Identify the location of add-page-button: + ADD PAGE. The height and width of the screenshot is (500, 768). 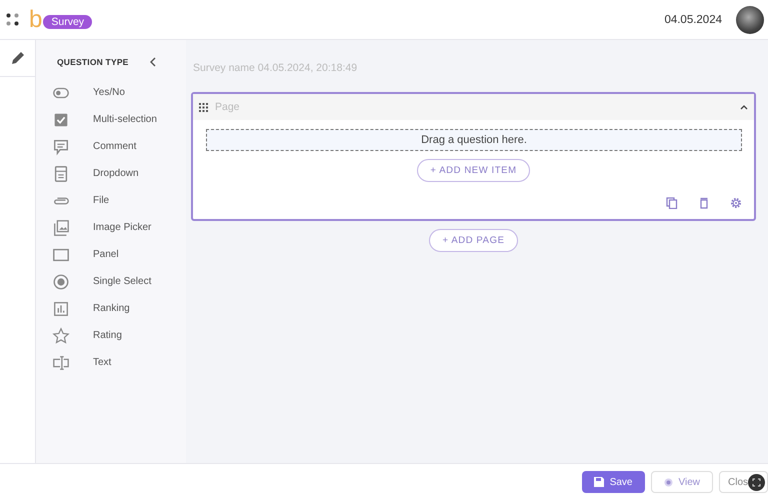
(473, 240).